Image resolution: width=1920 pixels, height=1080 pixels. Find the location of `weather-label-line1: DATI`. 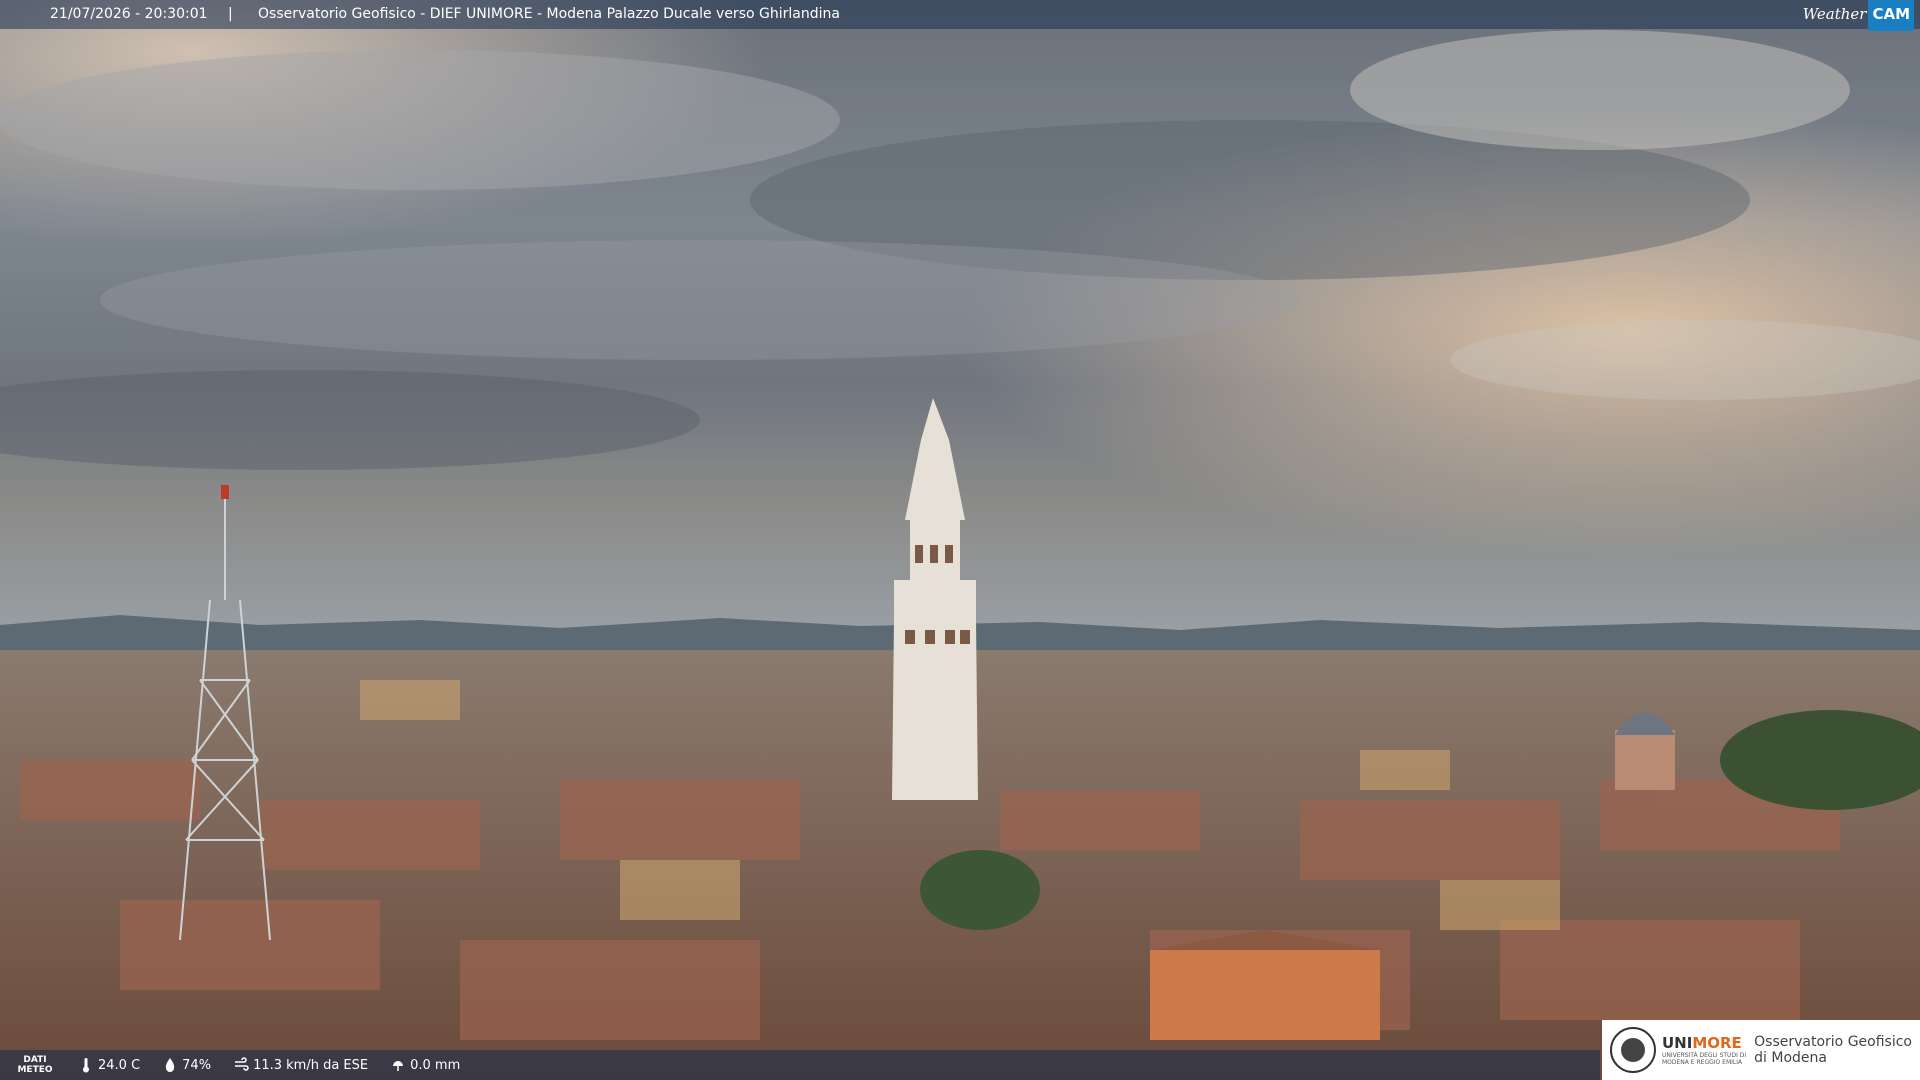

weather-label-line1: DATI is located at coordinates (35, 1060).